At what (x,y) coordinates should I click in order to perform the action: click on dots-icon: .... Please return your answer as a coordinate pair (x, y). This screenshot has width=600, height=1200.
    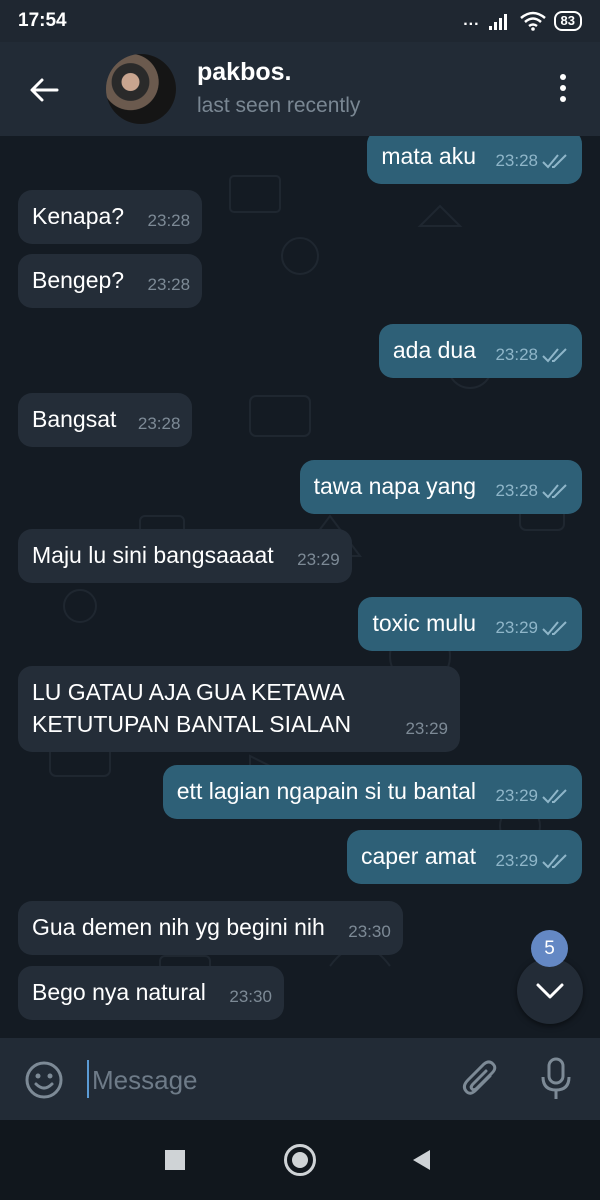
    Looking at the image, I should click on (471, 20).